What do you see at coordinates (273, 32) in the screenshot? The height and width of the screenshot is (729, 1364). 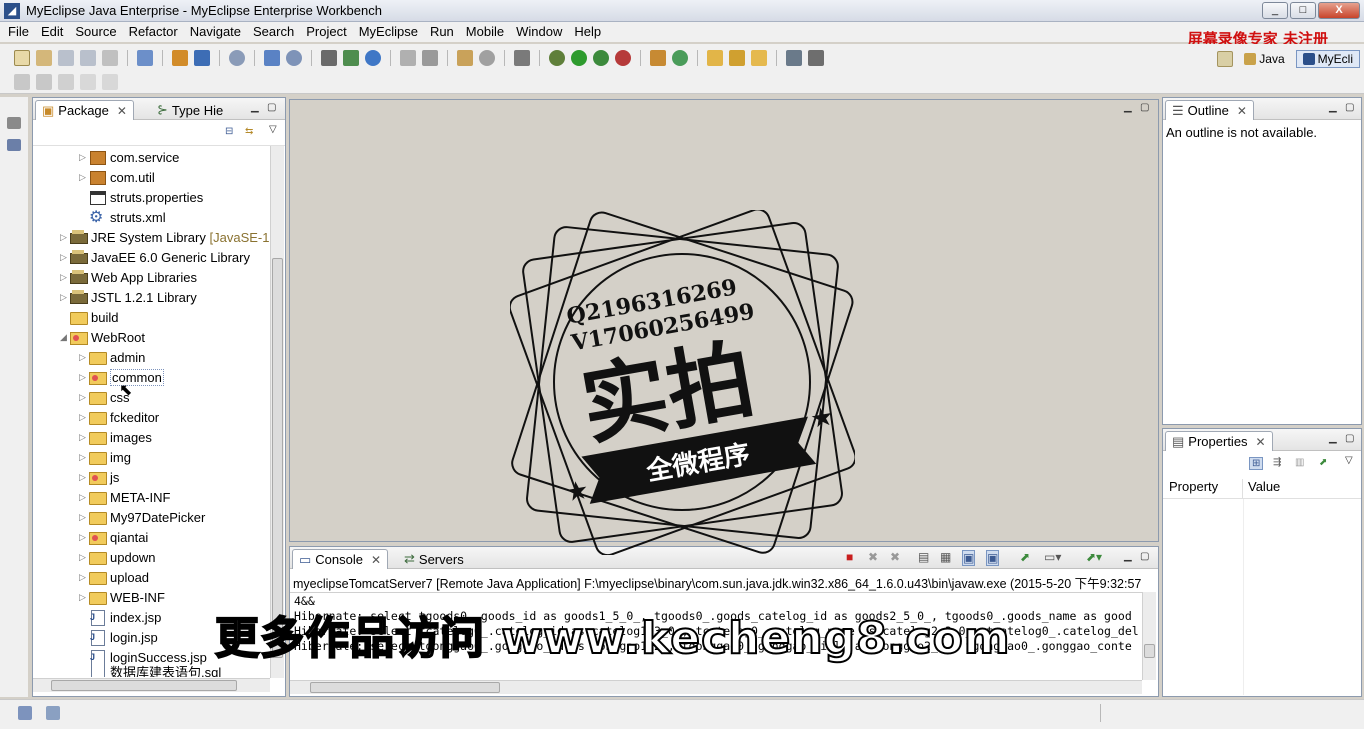 I see `menu-search: Search` at bounding box center [273, 32].